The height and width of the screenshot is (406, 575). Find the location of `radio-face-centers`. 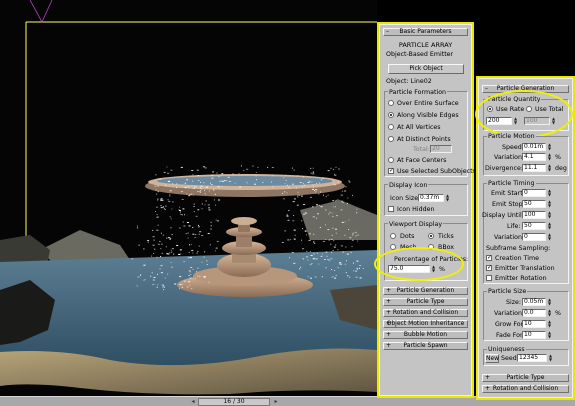

radio-face-centers is located at coordinates (391, 160).